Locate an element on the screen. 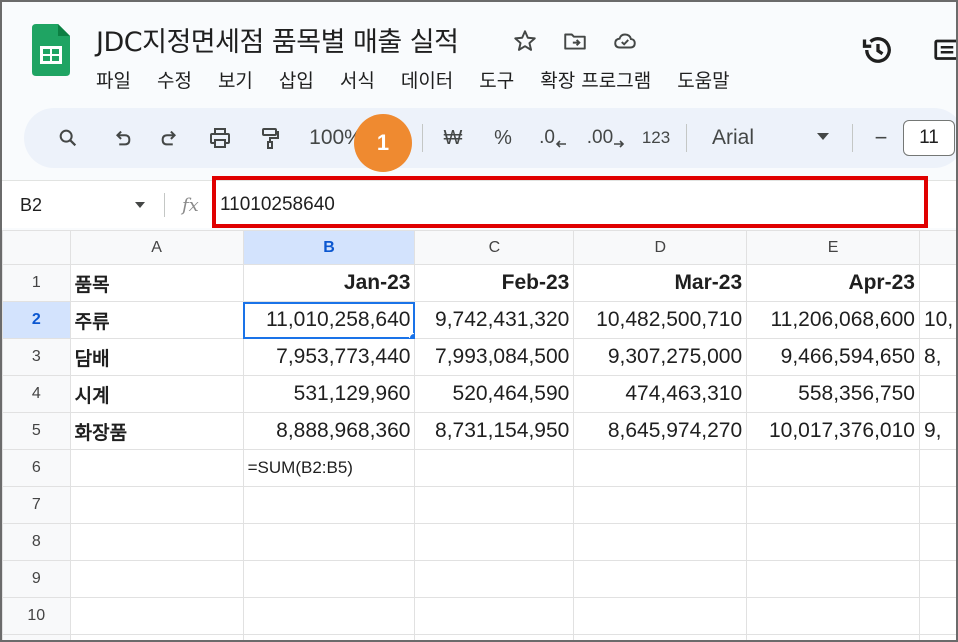  cell-a9 is located at coordinates (156, 579).